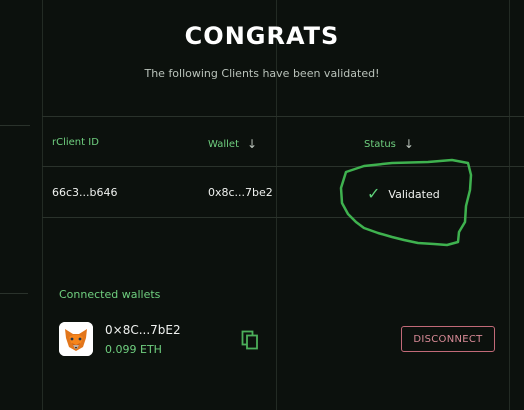 This screenshot has height=410, width=524. I want to click on metamask-fox-icon, so click(76, 339).